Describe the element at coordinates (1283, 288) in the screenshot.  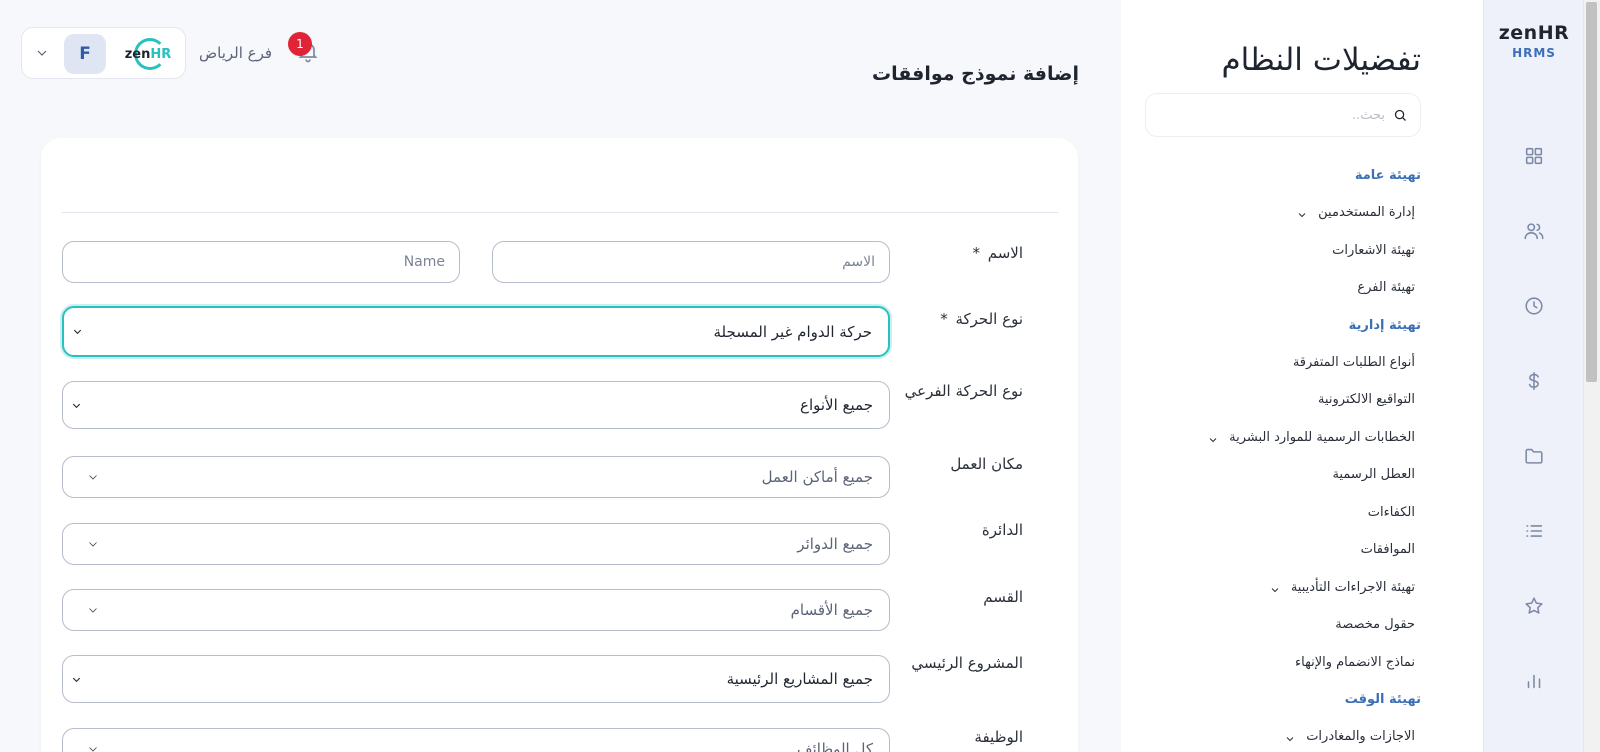
I see `settings-menu-item: تهيئة الفرع` at that location.